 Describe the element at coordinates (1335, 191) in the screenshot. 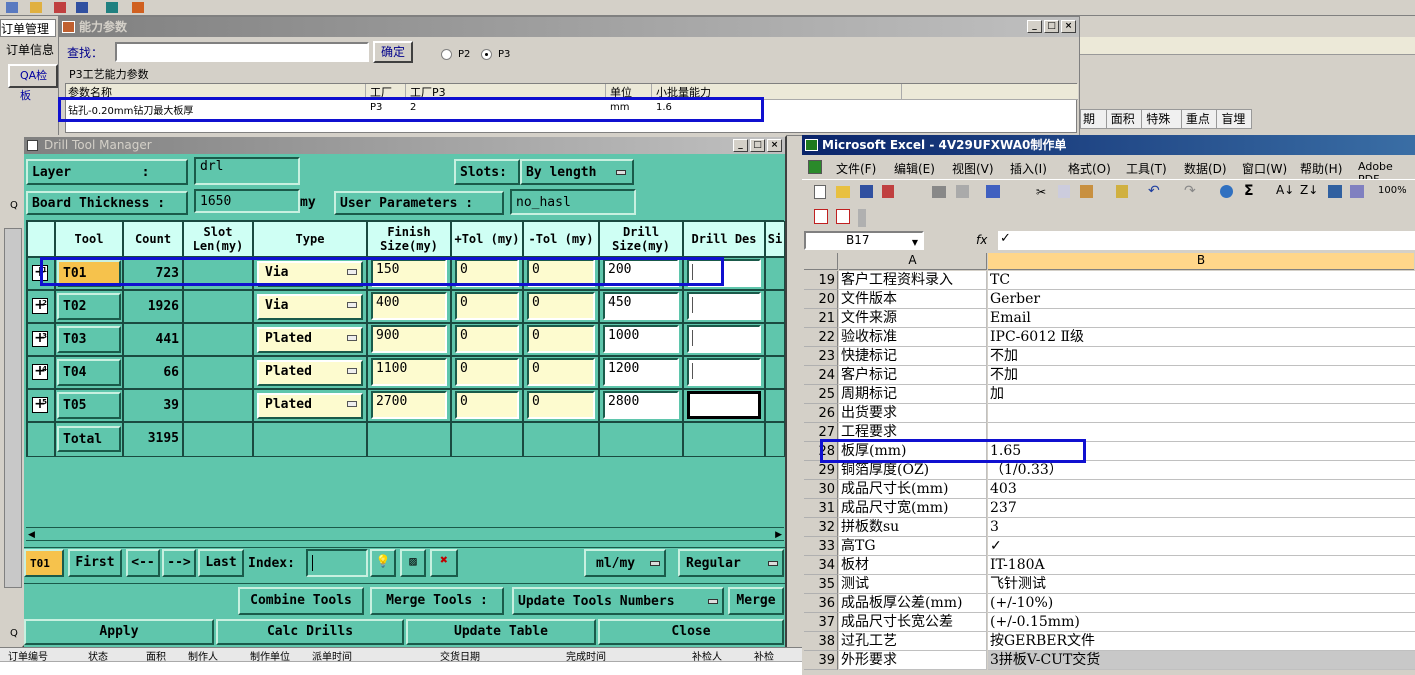

I see `chart-wizard-icon` at that location.